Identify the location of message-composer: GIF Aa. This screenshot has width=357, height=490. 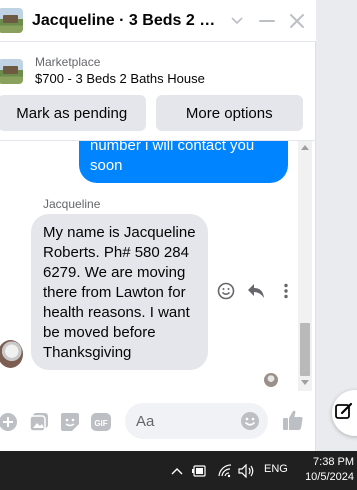
(158, 422).